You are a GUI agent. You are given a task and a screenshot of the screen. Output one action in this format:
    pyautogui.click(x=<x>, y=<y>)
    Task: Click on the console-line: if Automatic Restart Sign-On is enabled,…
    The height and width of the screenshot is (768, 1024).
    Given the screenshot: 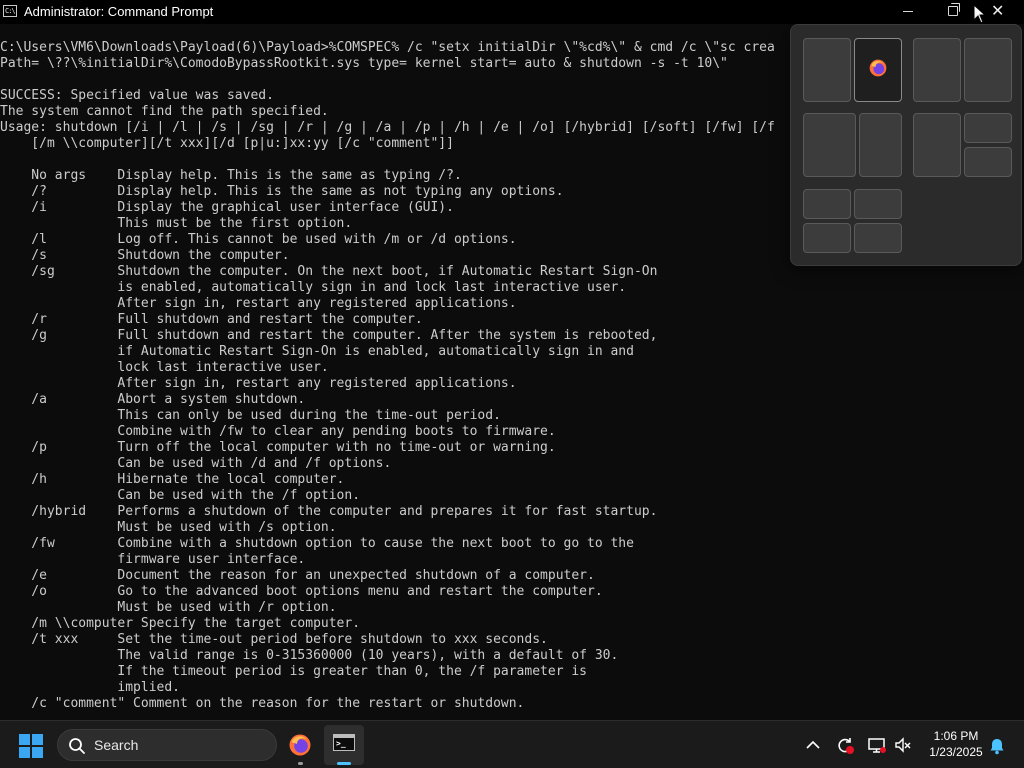 What is the action you would take?
    pyautogui.click(x=317, y=351)
    